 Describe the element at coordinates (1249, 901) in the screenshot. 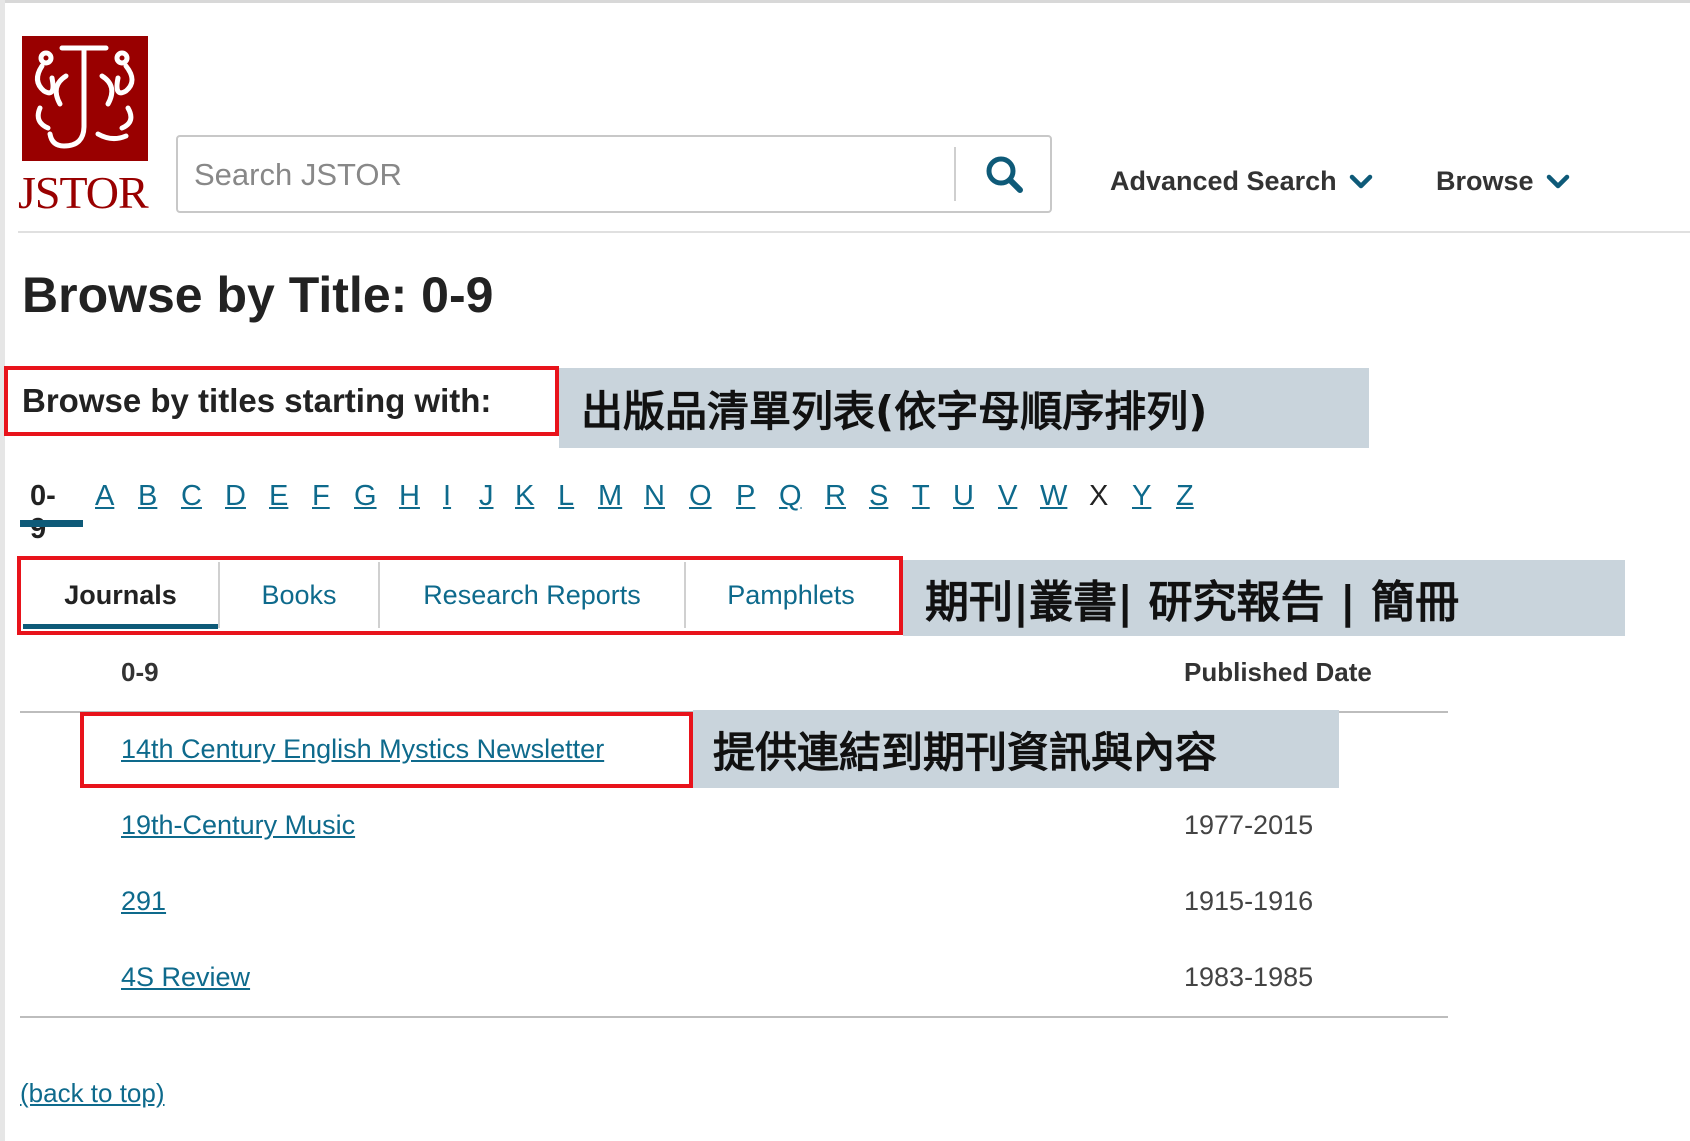

I see `published-date: 1915-1916` at that location.